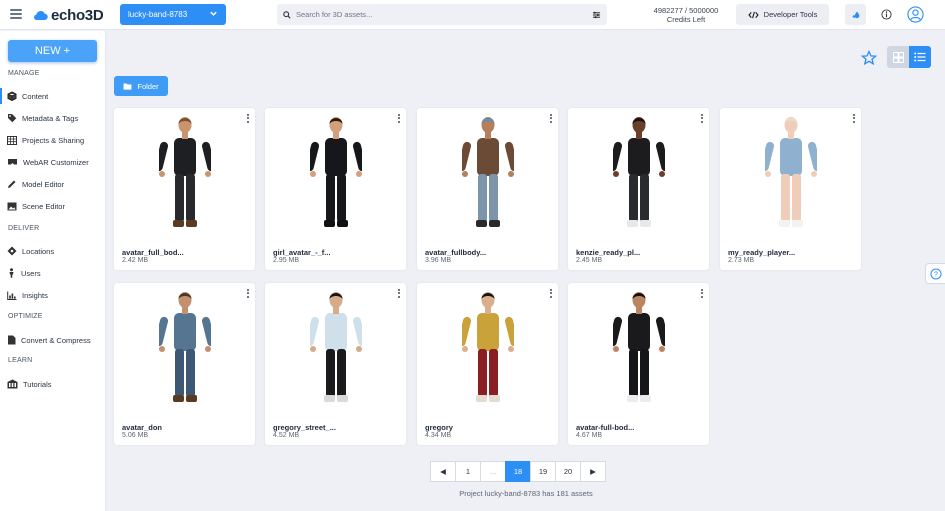 The height and width of the screenshot is (511, 945). Describe the element at coordinates (43, 184) in the screenshot. I see `sidebar-item-label: Model Editor` at that location.